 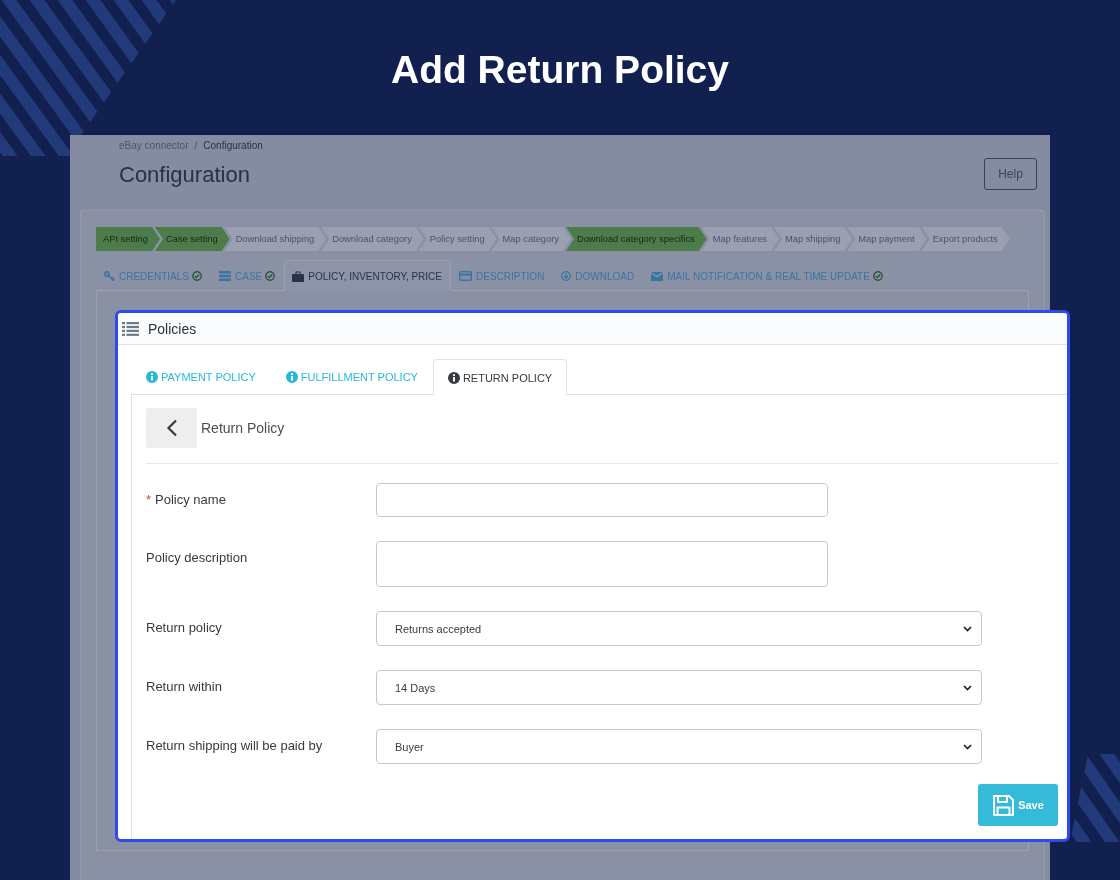 What do you see at coordinates (185, 175) in the screenshot?
I see `page-title: Configuration` at bounding box center [185, 175].